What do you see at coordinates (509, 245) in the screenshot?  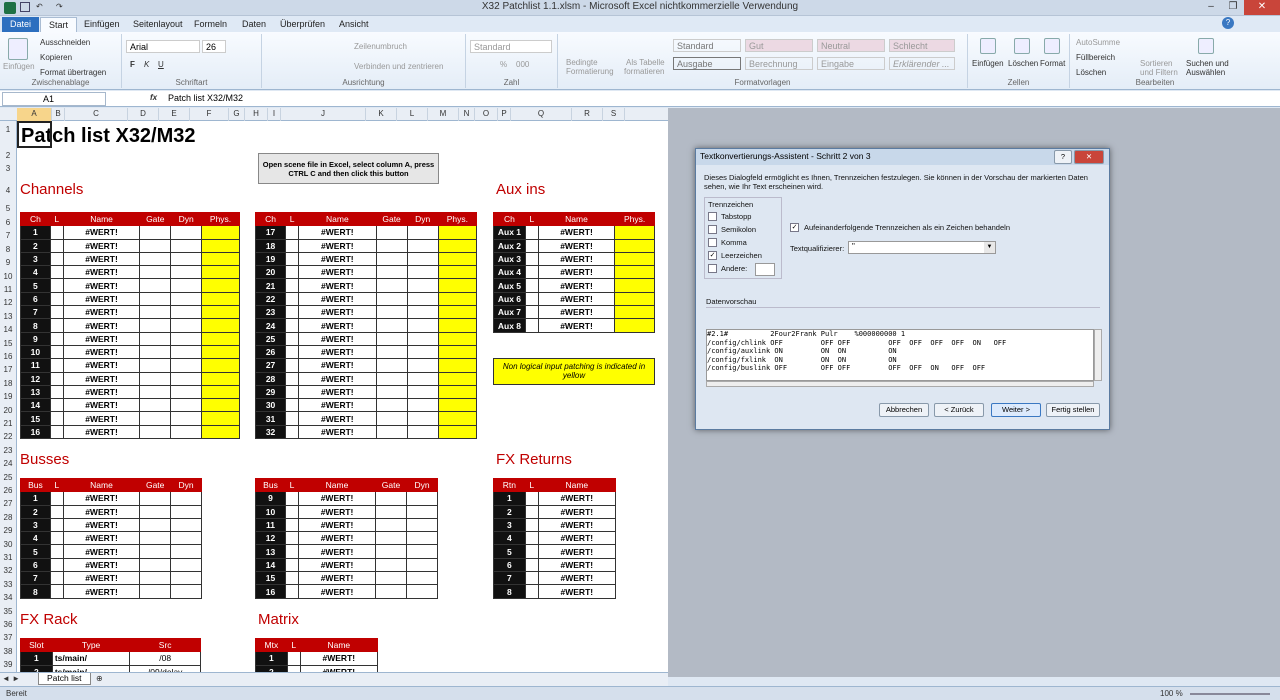 I see `row-number: Aux 2` at bounding box center [509, 245].